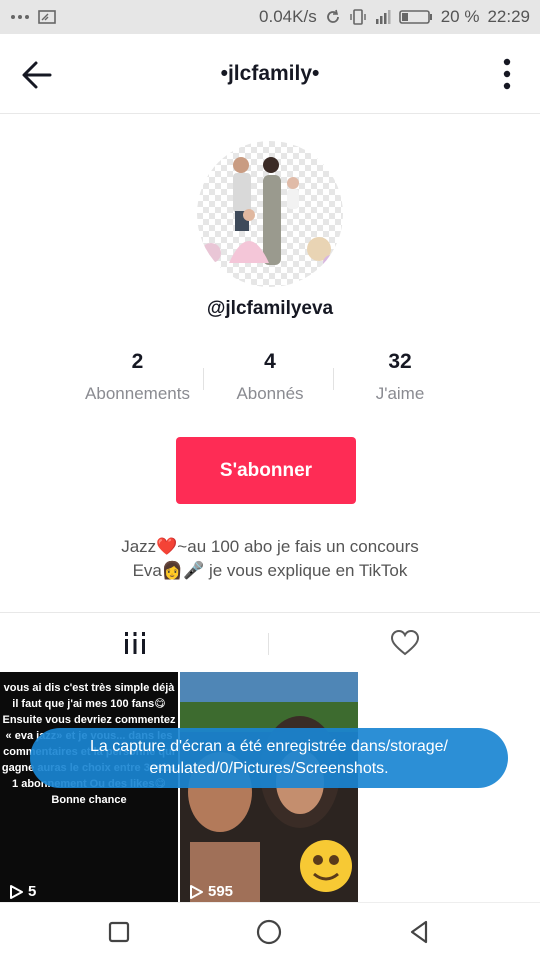 The width and height of the screenshot is (540, 960). Describe the element at coordinates (415, 17) in the screenshot. I see `battery-icon` at that location.